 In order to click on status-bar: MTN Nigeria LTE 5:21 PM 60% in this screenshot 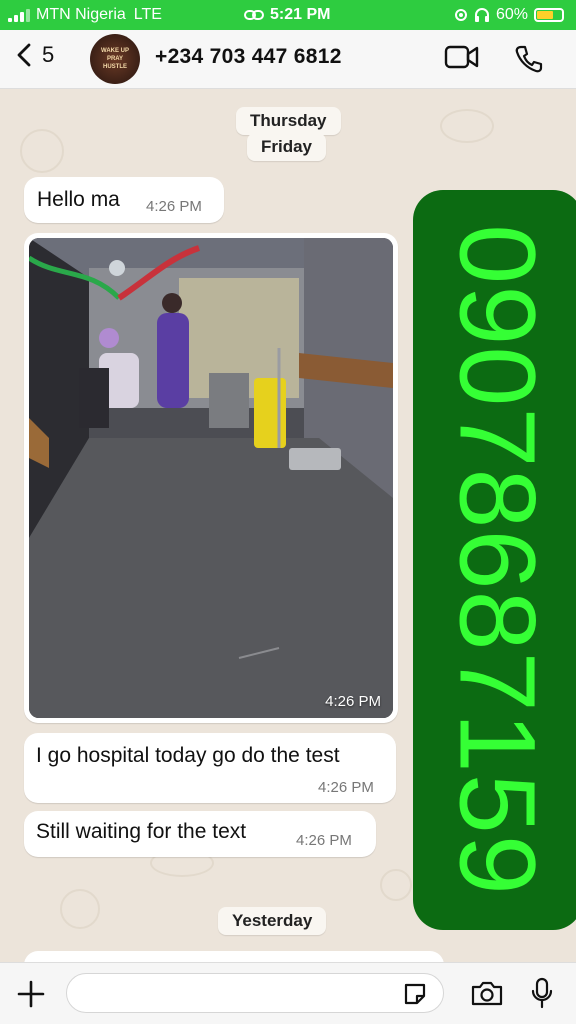, I will do `click(288, 15)`.